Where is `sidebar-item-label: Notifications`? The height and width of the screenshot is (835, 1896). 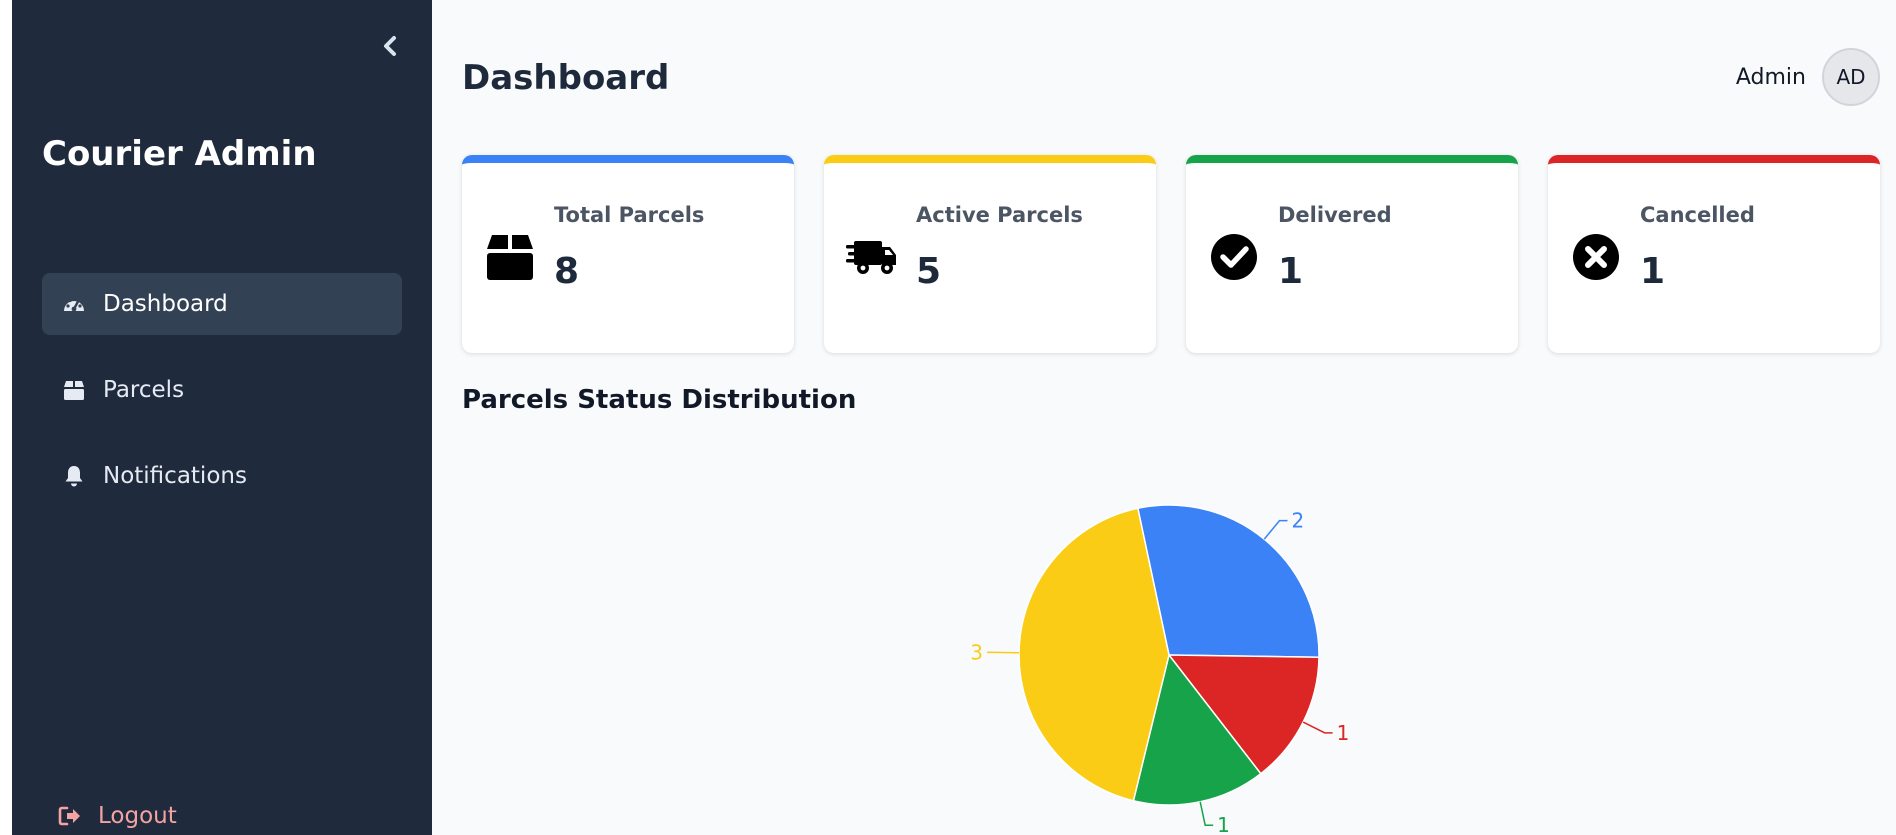 sidebar-item-label: Notifications is located at coordinates (175, 476).